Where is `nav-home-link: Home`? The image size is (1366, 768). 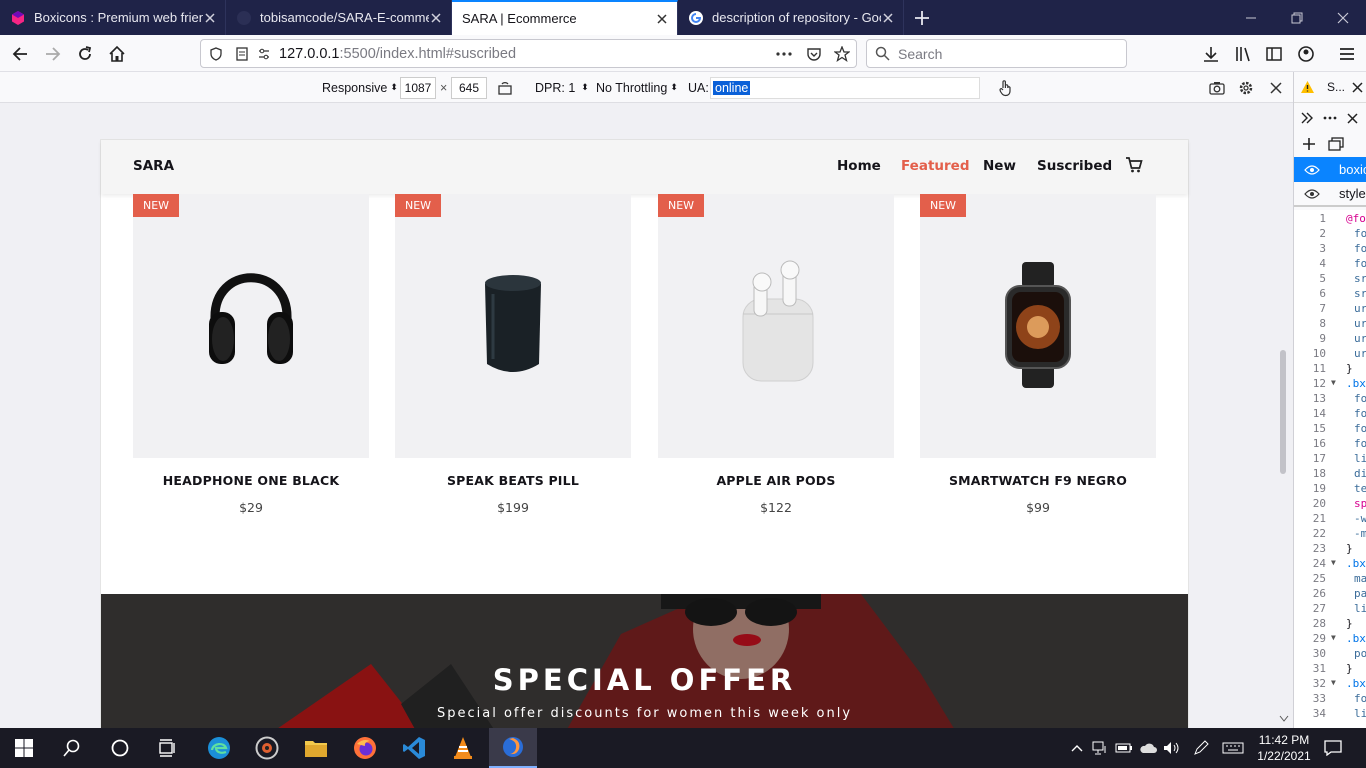
nav-home-link: Home is located at coordinates (859, 166).